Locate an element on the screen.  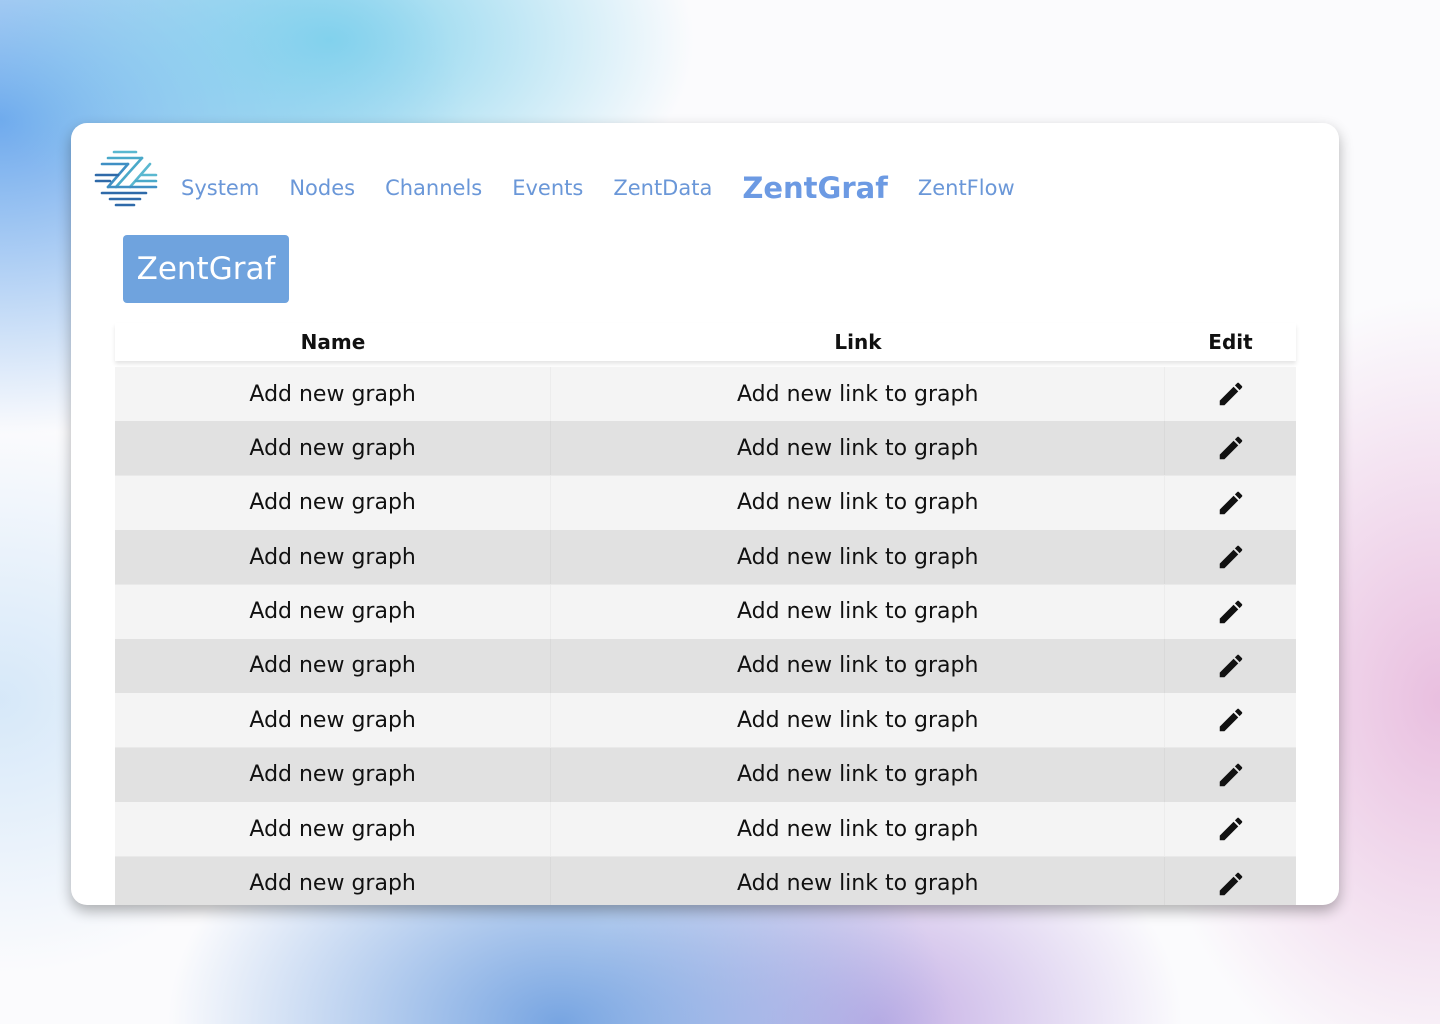
column-header-edit: Edit is located at coordinates (1230, 342).